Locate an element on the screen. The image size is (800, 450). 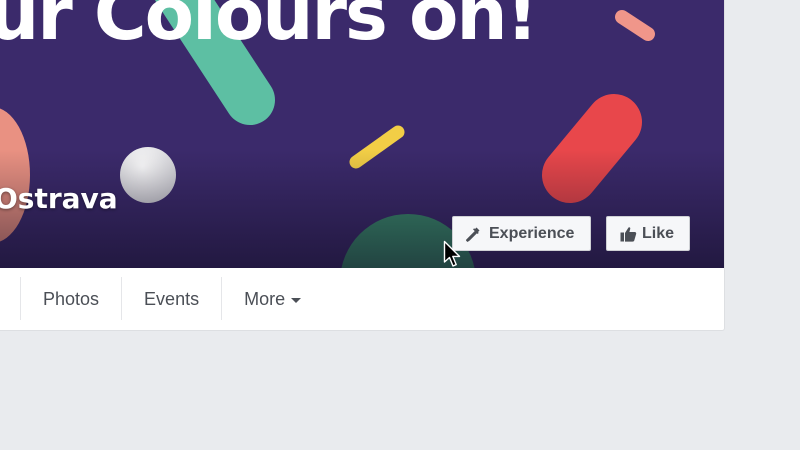
experience-button: Experience is located at coordinates (521, 233).